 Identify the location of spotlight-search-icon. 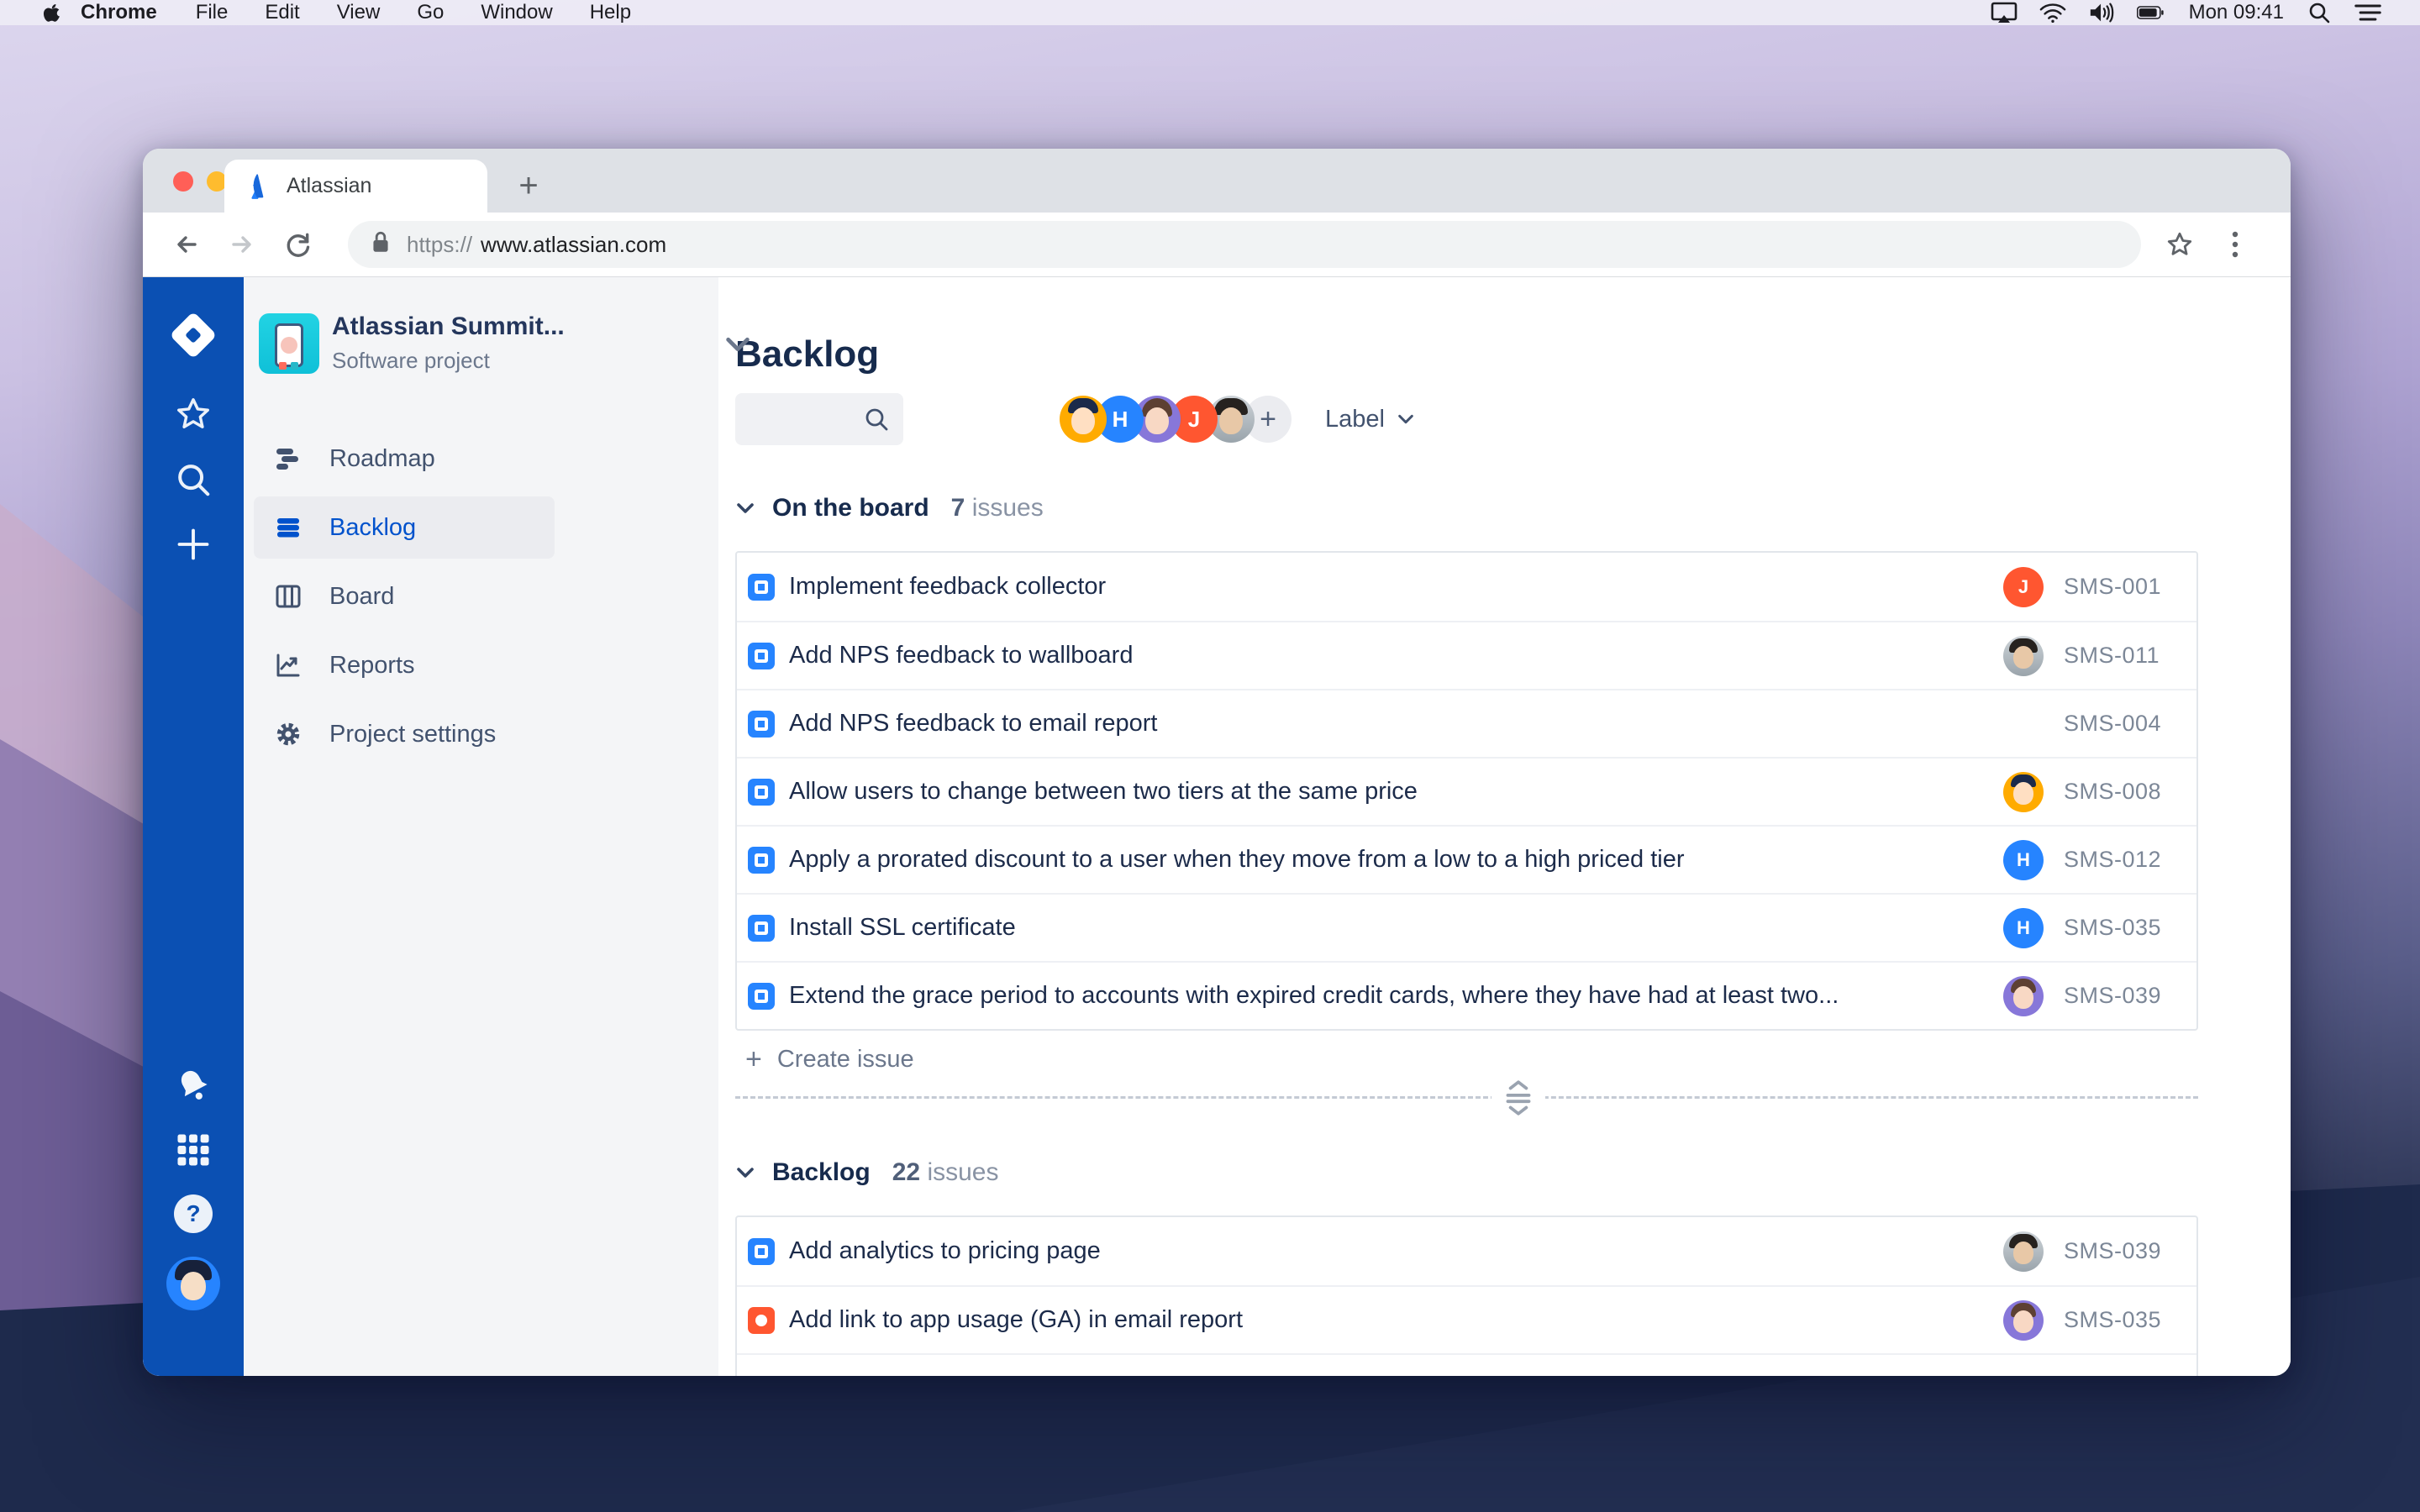
(2320, 12).